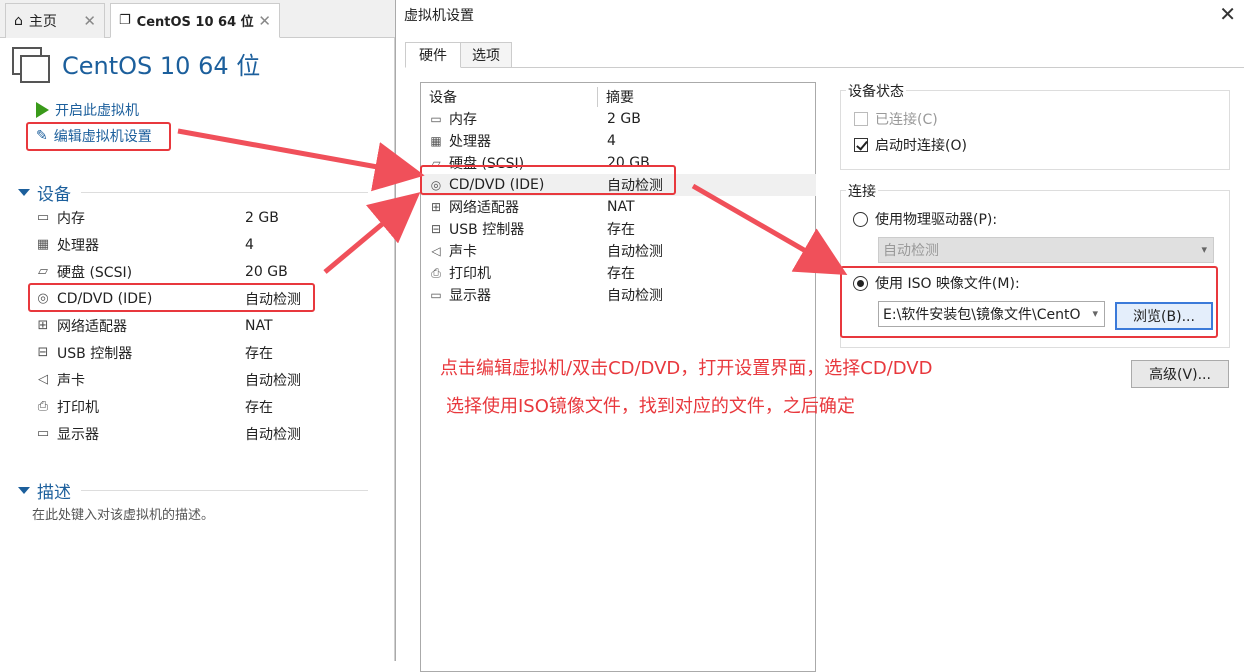 Image resolution: width=1244 pixels, height=672 pixels. What do you see at coordinates (42, 22) in the screenshot?
I see `tab-home-label: 主页` at bounding box center [42, 22].